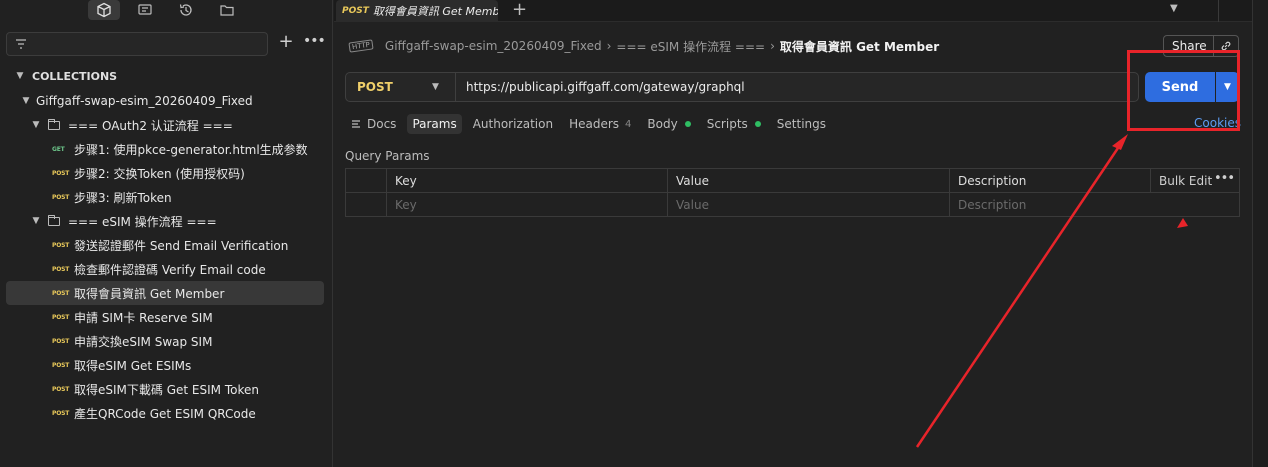 Image resolution: width=1268 pixels, height=467 pixels. I want to click on annotation-marker, so click(1182, 223).